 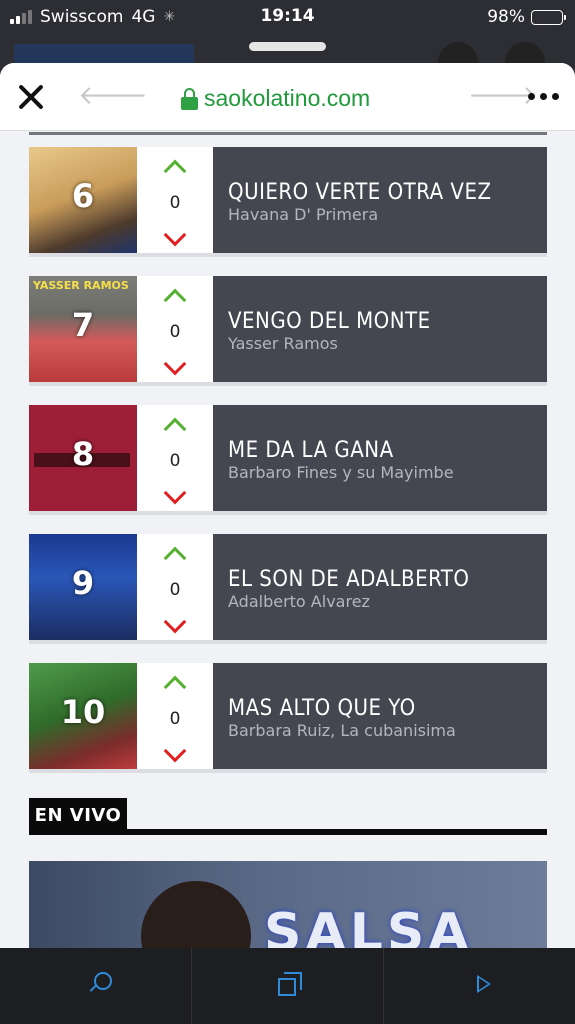 What do you see at coordinates (287, 18) in the screenshot?
I see `status-bar: Swisscom 4G ✳ 19:14 98%` at bounding box center [287, 18].